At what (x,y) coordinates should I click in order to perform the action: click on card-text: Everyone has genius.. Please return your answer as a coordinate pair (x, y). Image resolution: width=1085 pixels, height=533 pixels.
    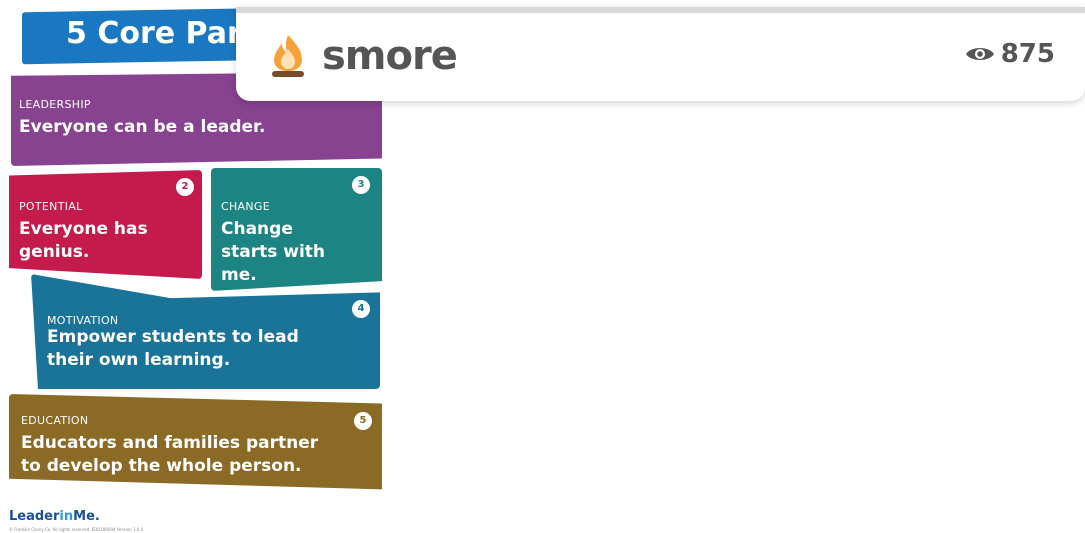
    Looking at the image, I should click on (83, 240).